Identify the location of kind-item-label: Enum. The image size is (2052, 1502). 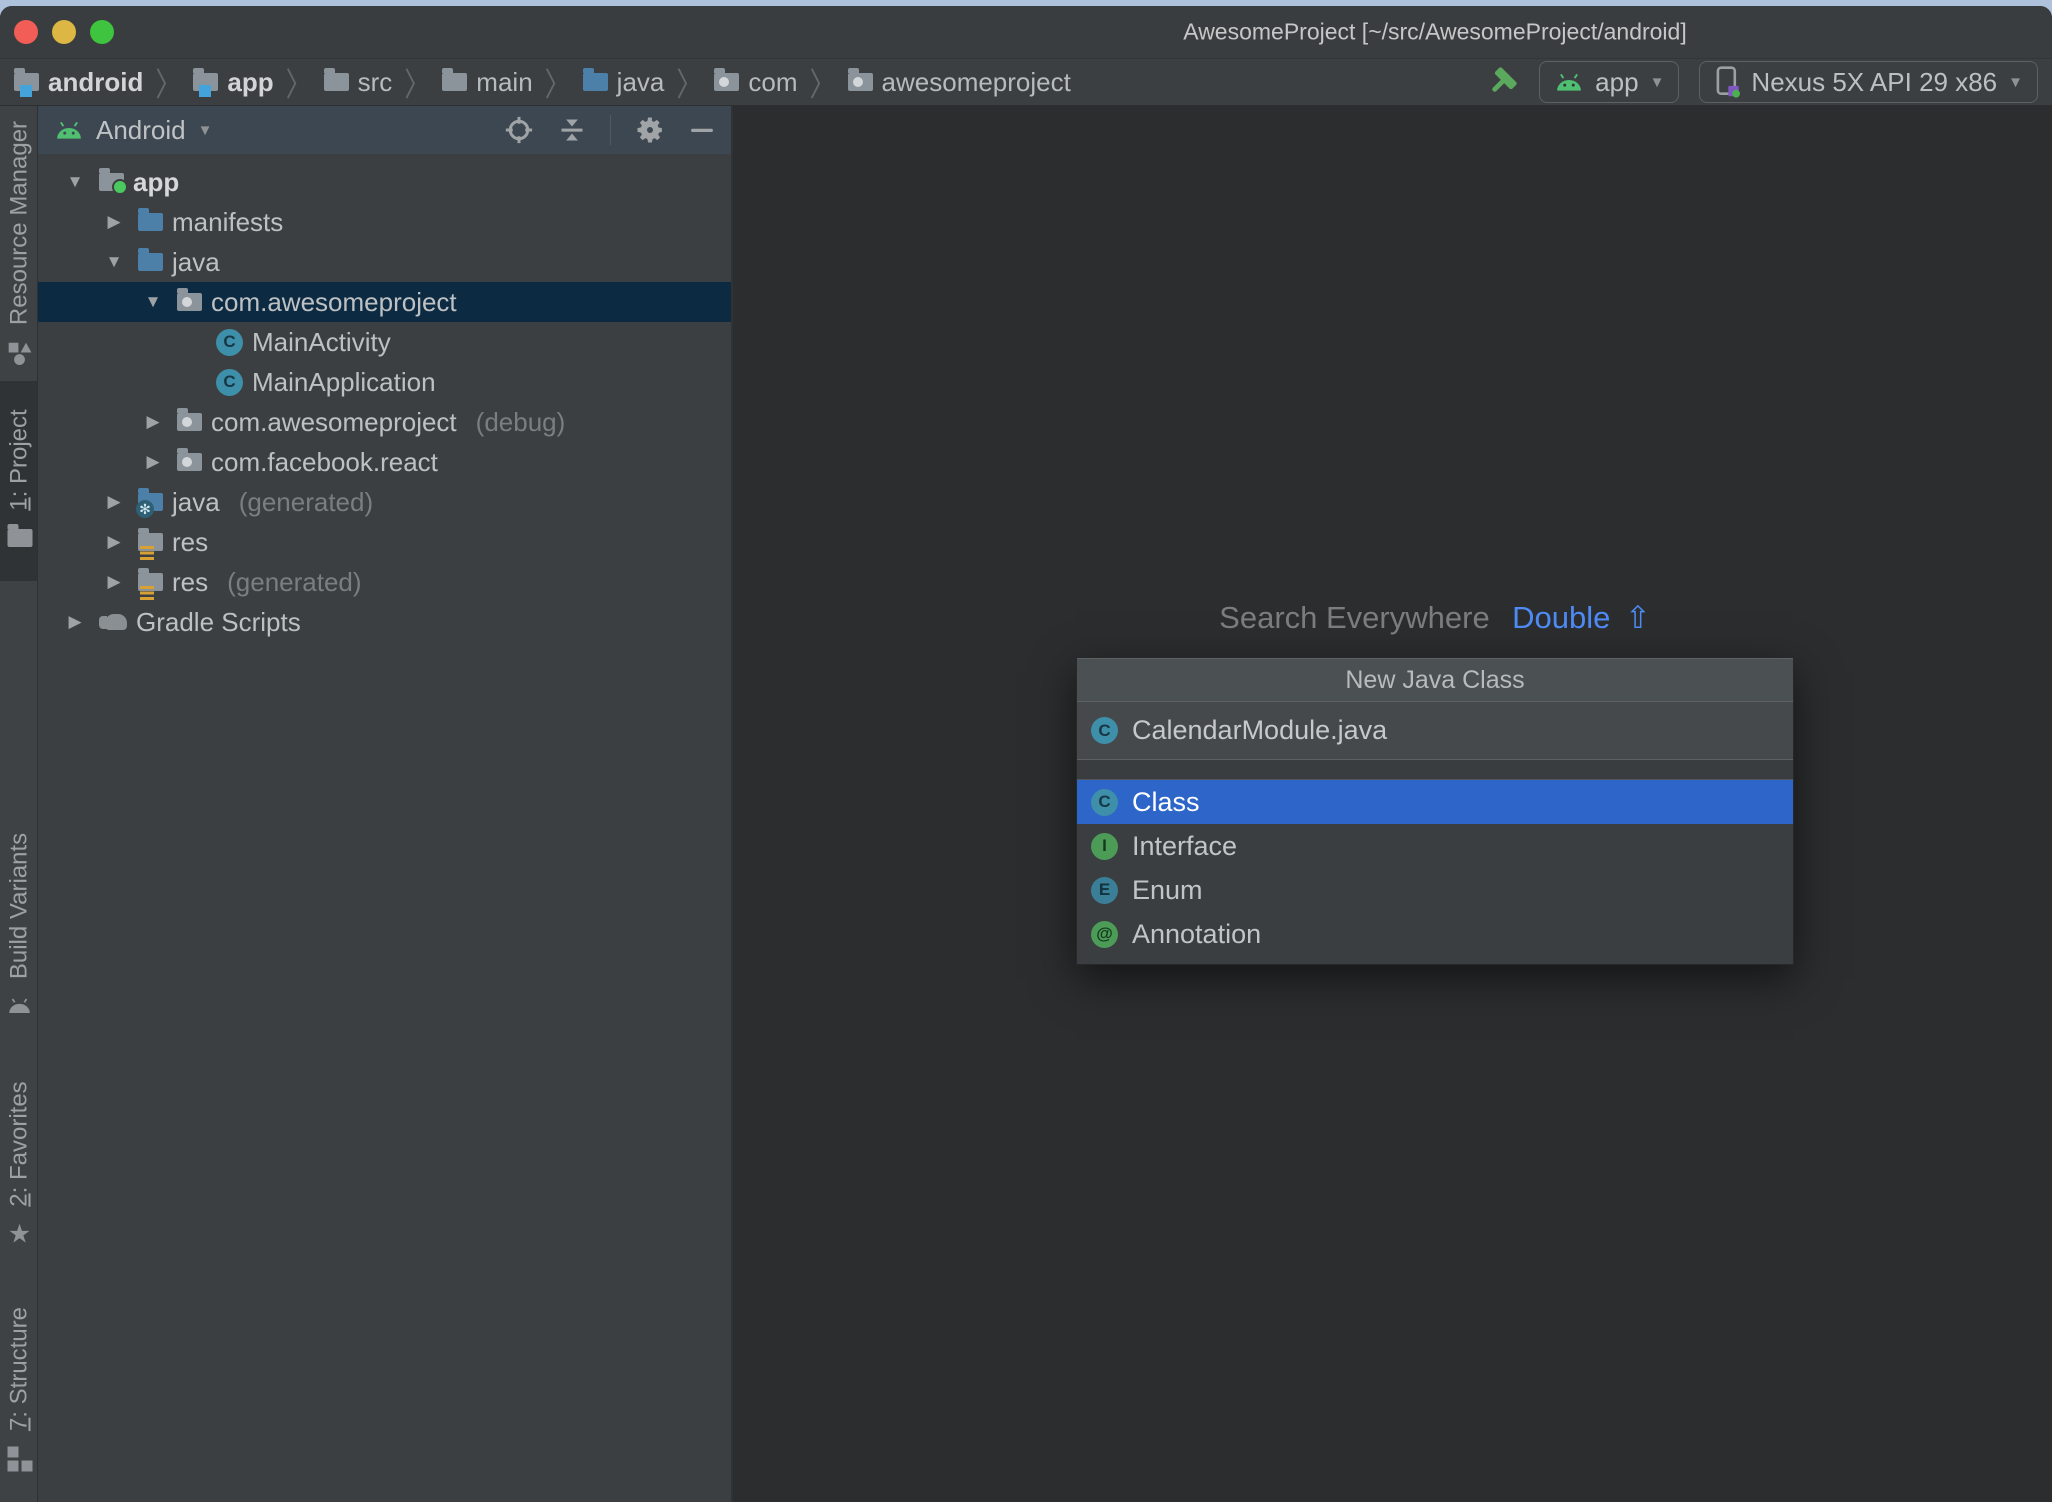
(1167, 889).